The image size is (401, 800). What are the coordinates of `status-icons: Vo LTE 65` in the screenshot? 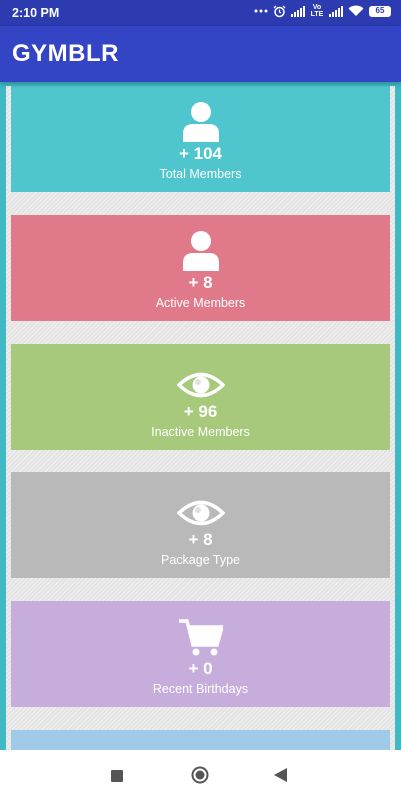 It's located at (322, 11).